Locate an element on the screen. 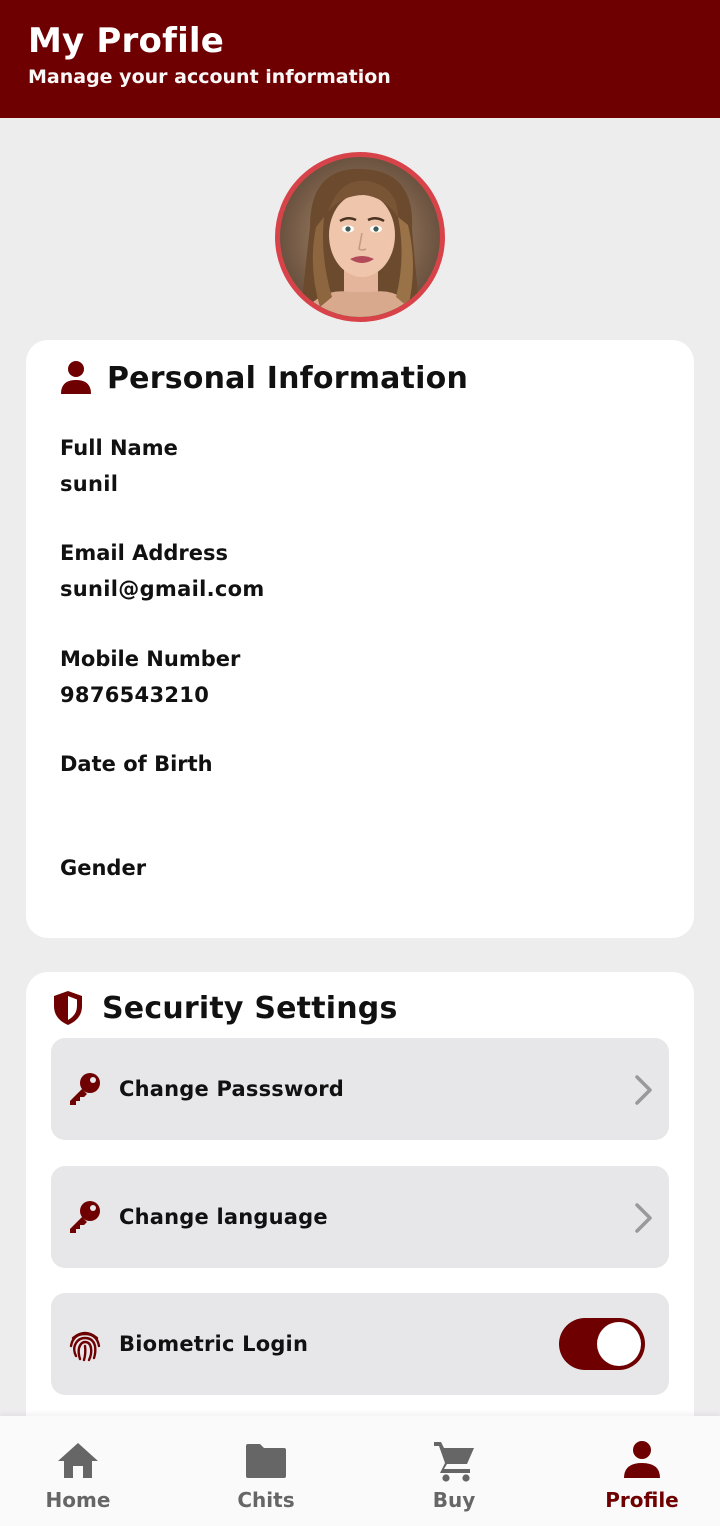 The width and height of the screenshot is (720, 1526). mobile-field: Mobile Number 9876543210 is located at coordinates (150, 677).